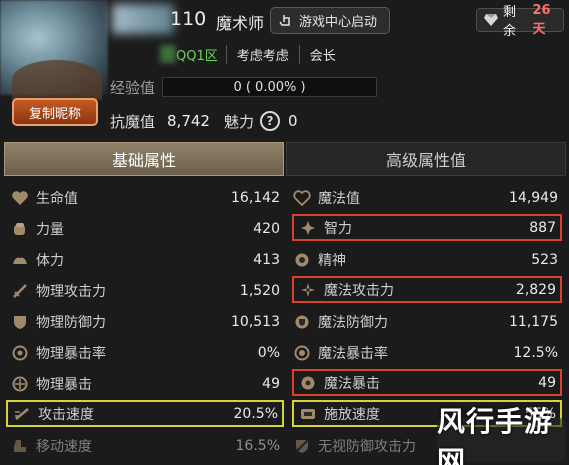 This screenshot has width=569, height=465. I want to click on stat-value: 16.5%, so click(257, 445).